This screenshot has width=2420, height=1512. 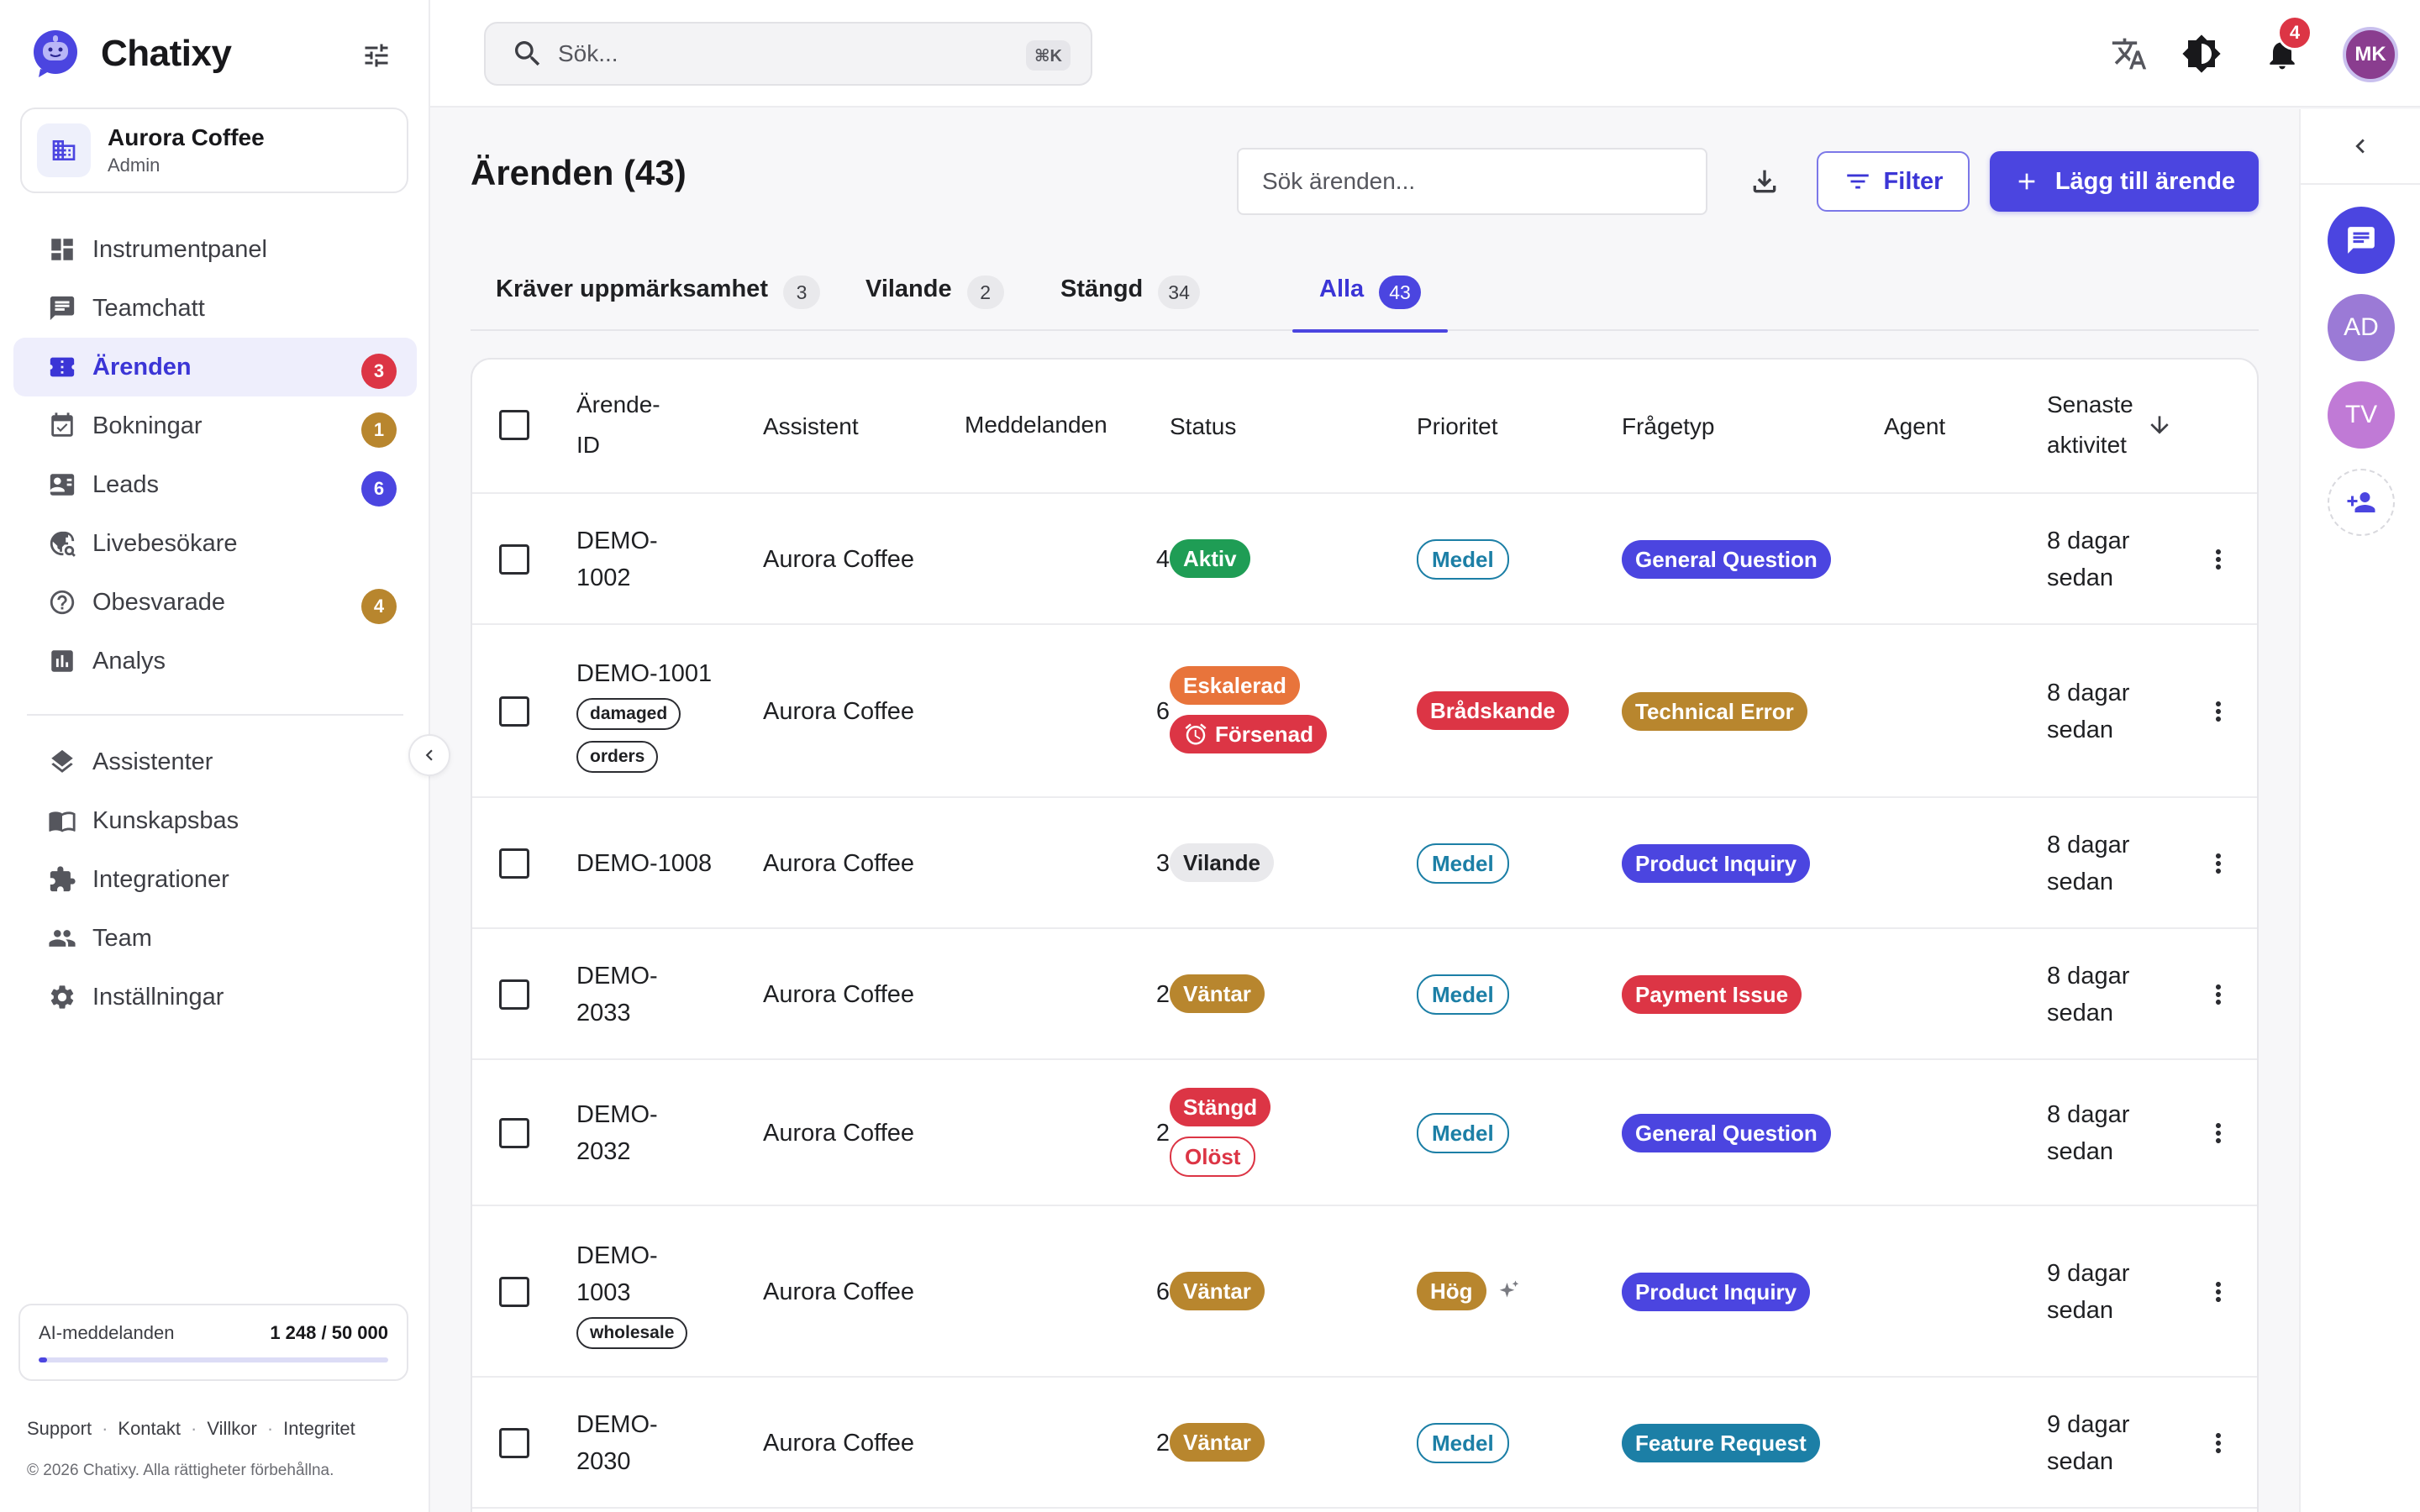 What do you see at coordinates (2088, 976) in the screenshot?
I see `last-activity-text: 8 dagar` at bounding box center [2088, 976].